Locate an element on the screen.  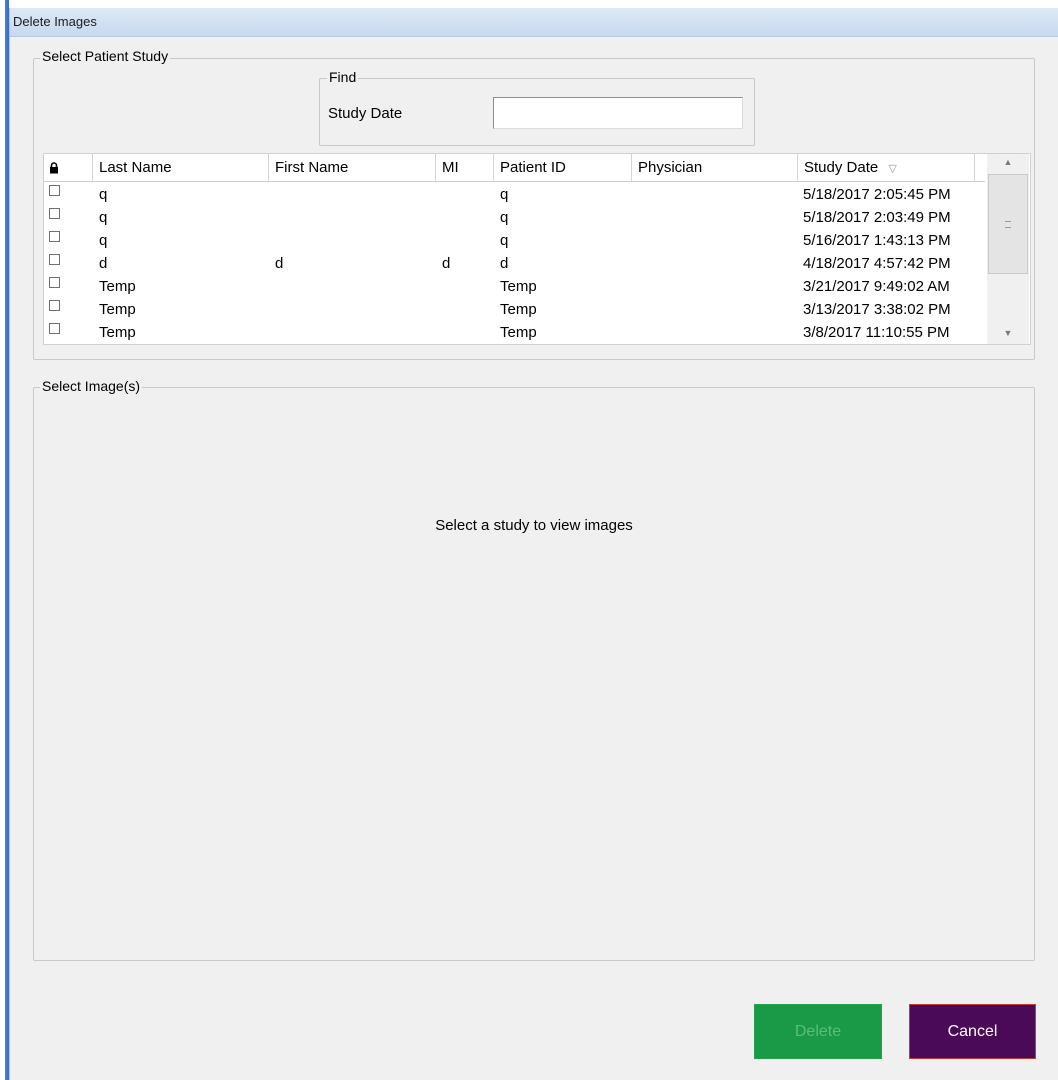
grid-vertical-scrollbar: ▲ ▼ is located at coordinates (1008, 249).